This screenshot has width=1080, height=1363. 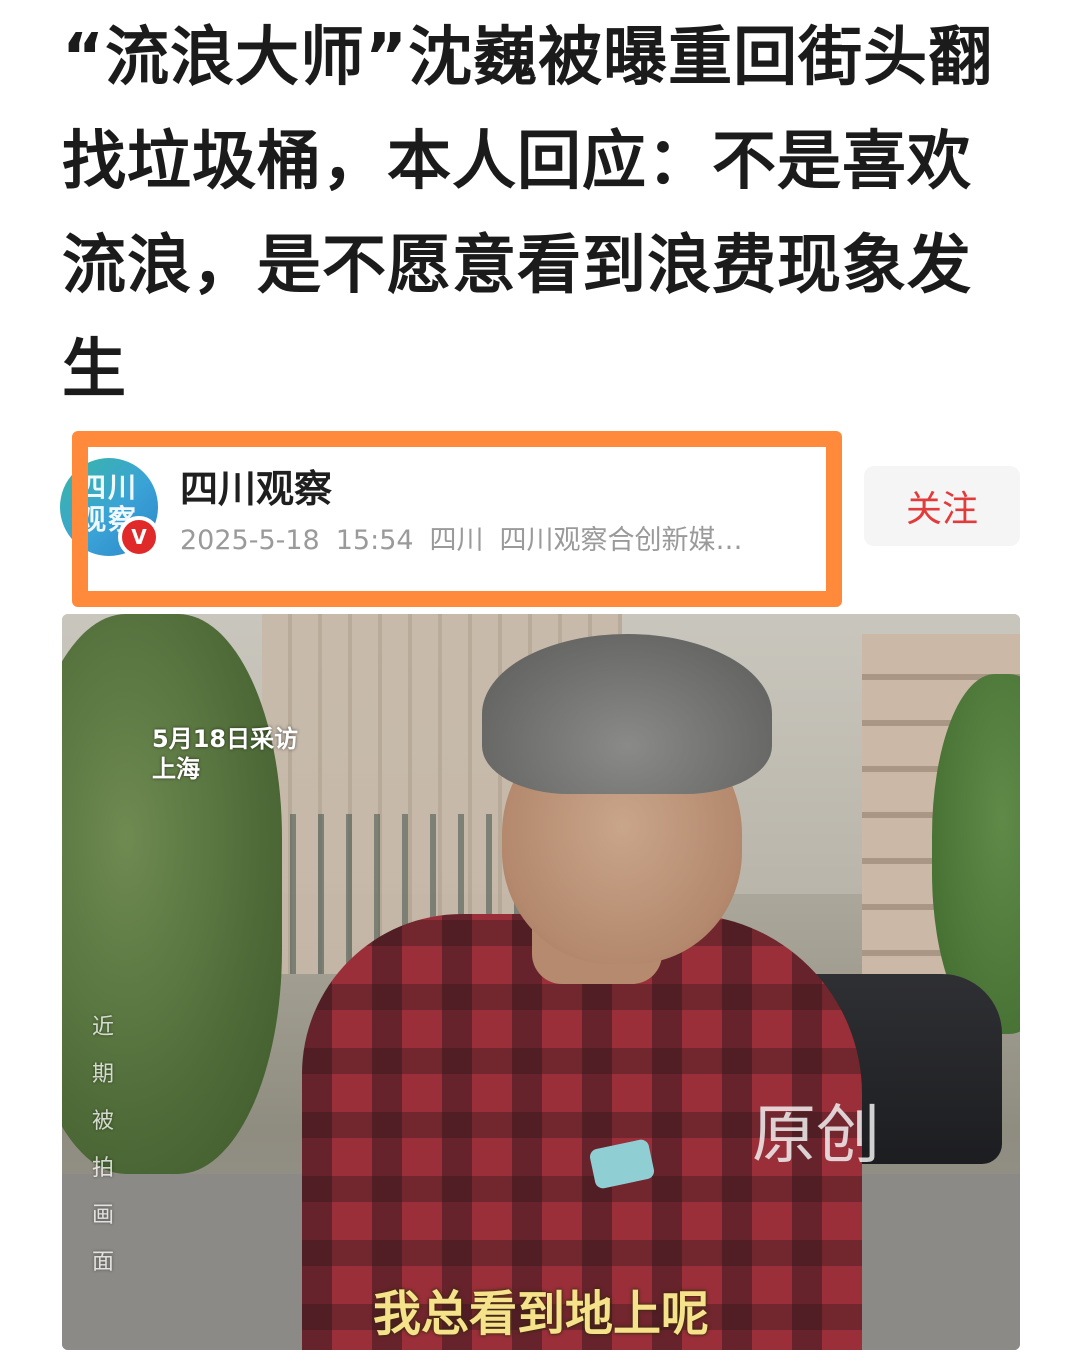 I want to click on image-watermark: 原创, so click(x=816, y=1136).